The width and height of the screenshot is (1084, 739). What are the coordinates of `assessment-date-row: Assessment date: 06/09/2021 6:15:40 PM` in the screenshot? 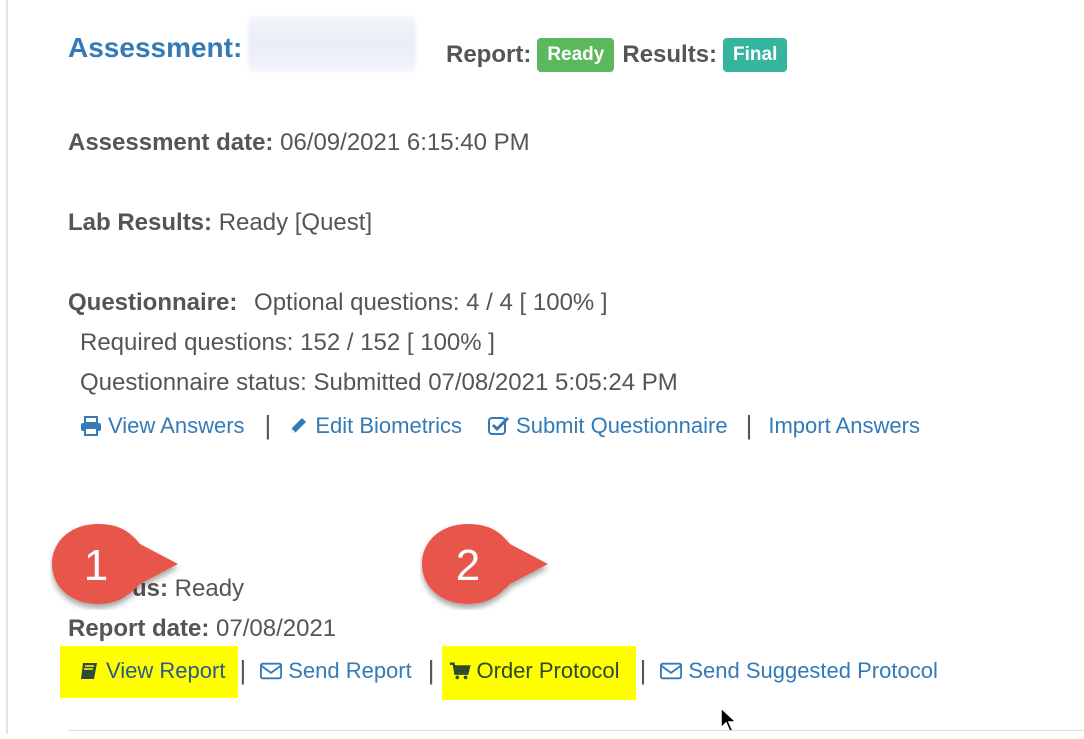 It's located at (299, 143).